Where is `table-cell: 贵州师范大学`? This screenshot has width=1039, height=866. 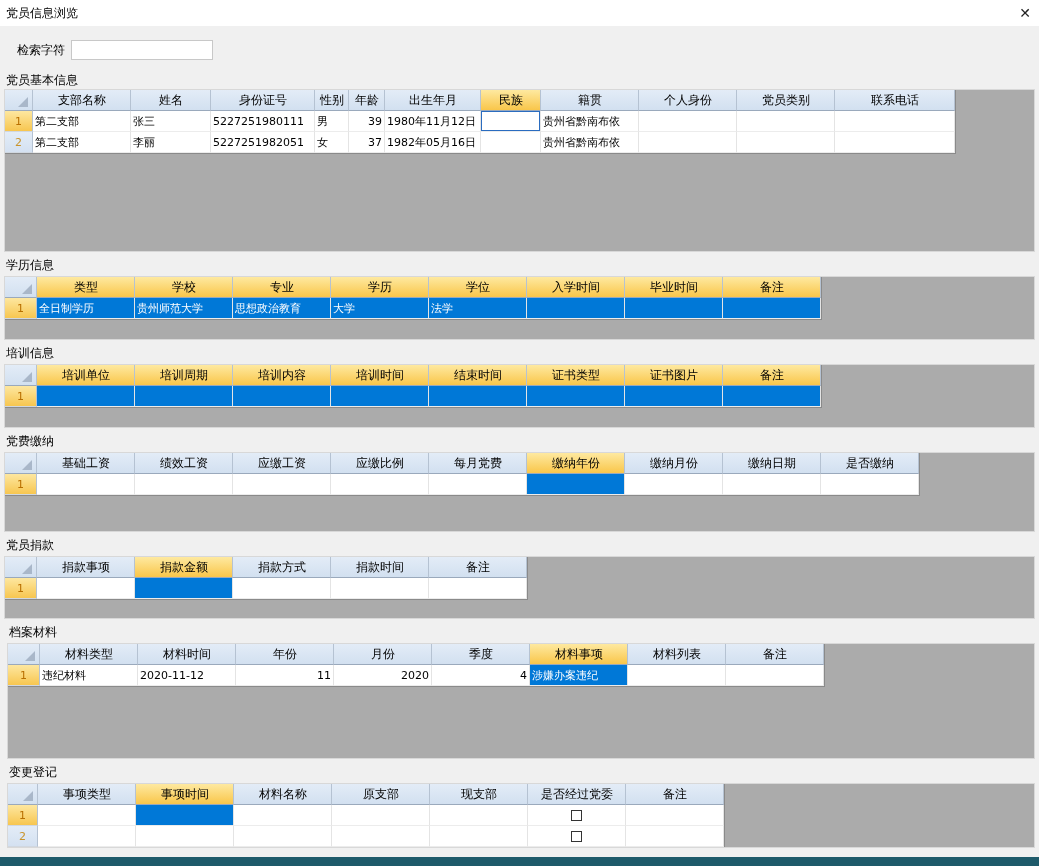
table-cell: 贵州师范大学 is located at coordinates (184, 308).